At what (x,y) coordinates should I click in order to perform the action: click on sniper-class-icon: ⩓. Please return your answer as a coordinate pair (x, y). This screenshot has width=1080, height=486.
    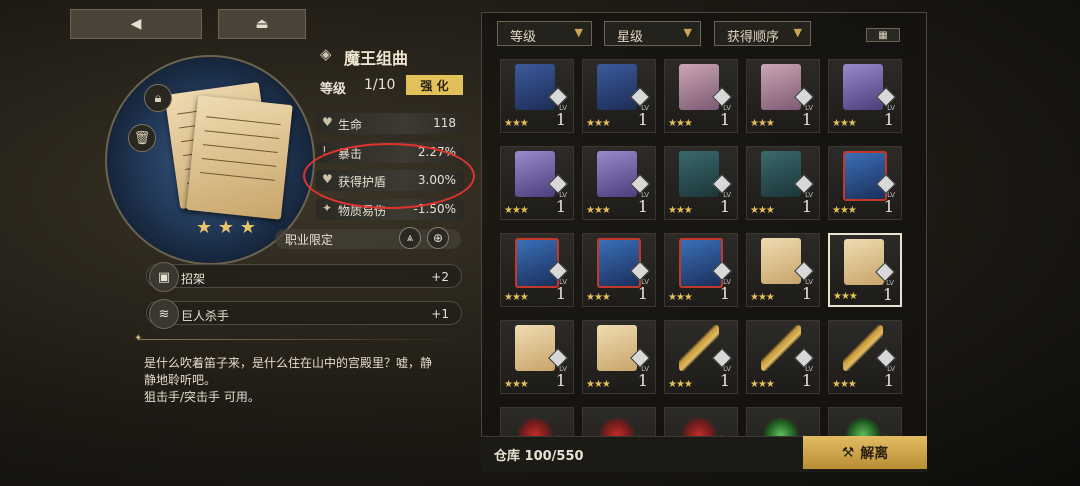
    Looking at the image, I should click on (410, 238).